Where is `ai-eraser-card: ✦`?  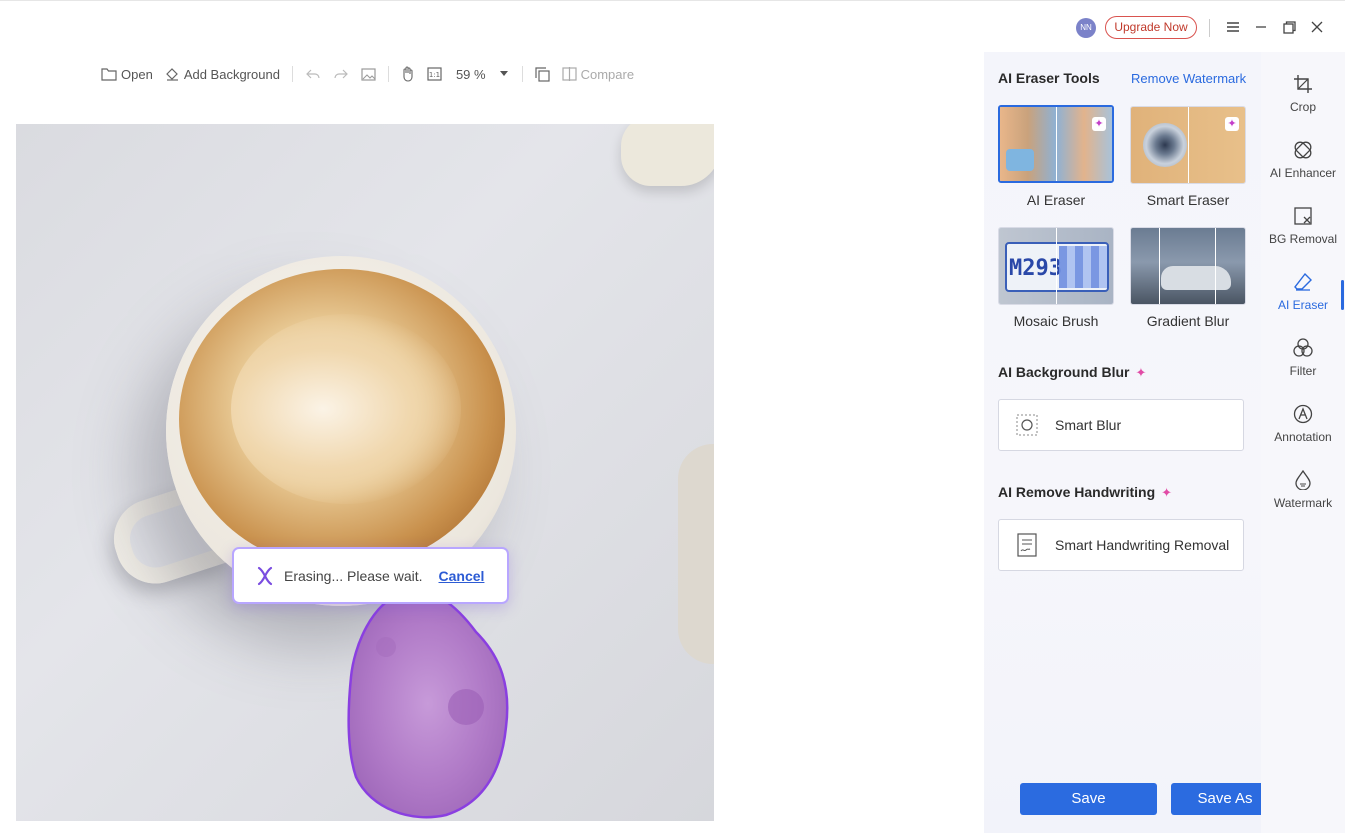 ai-eraser-card: ✦ is located at coordinates (1056, 144).